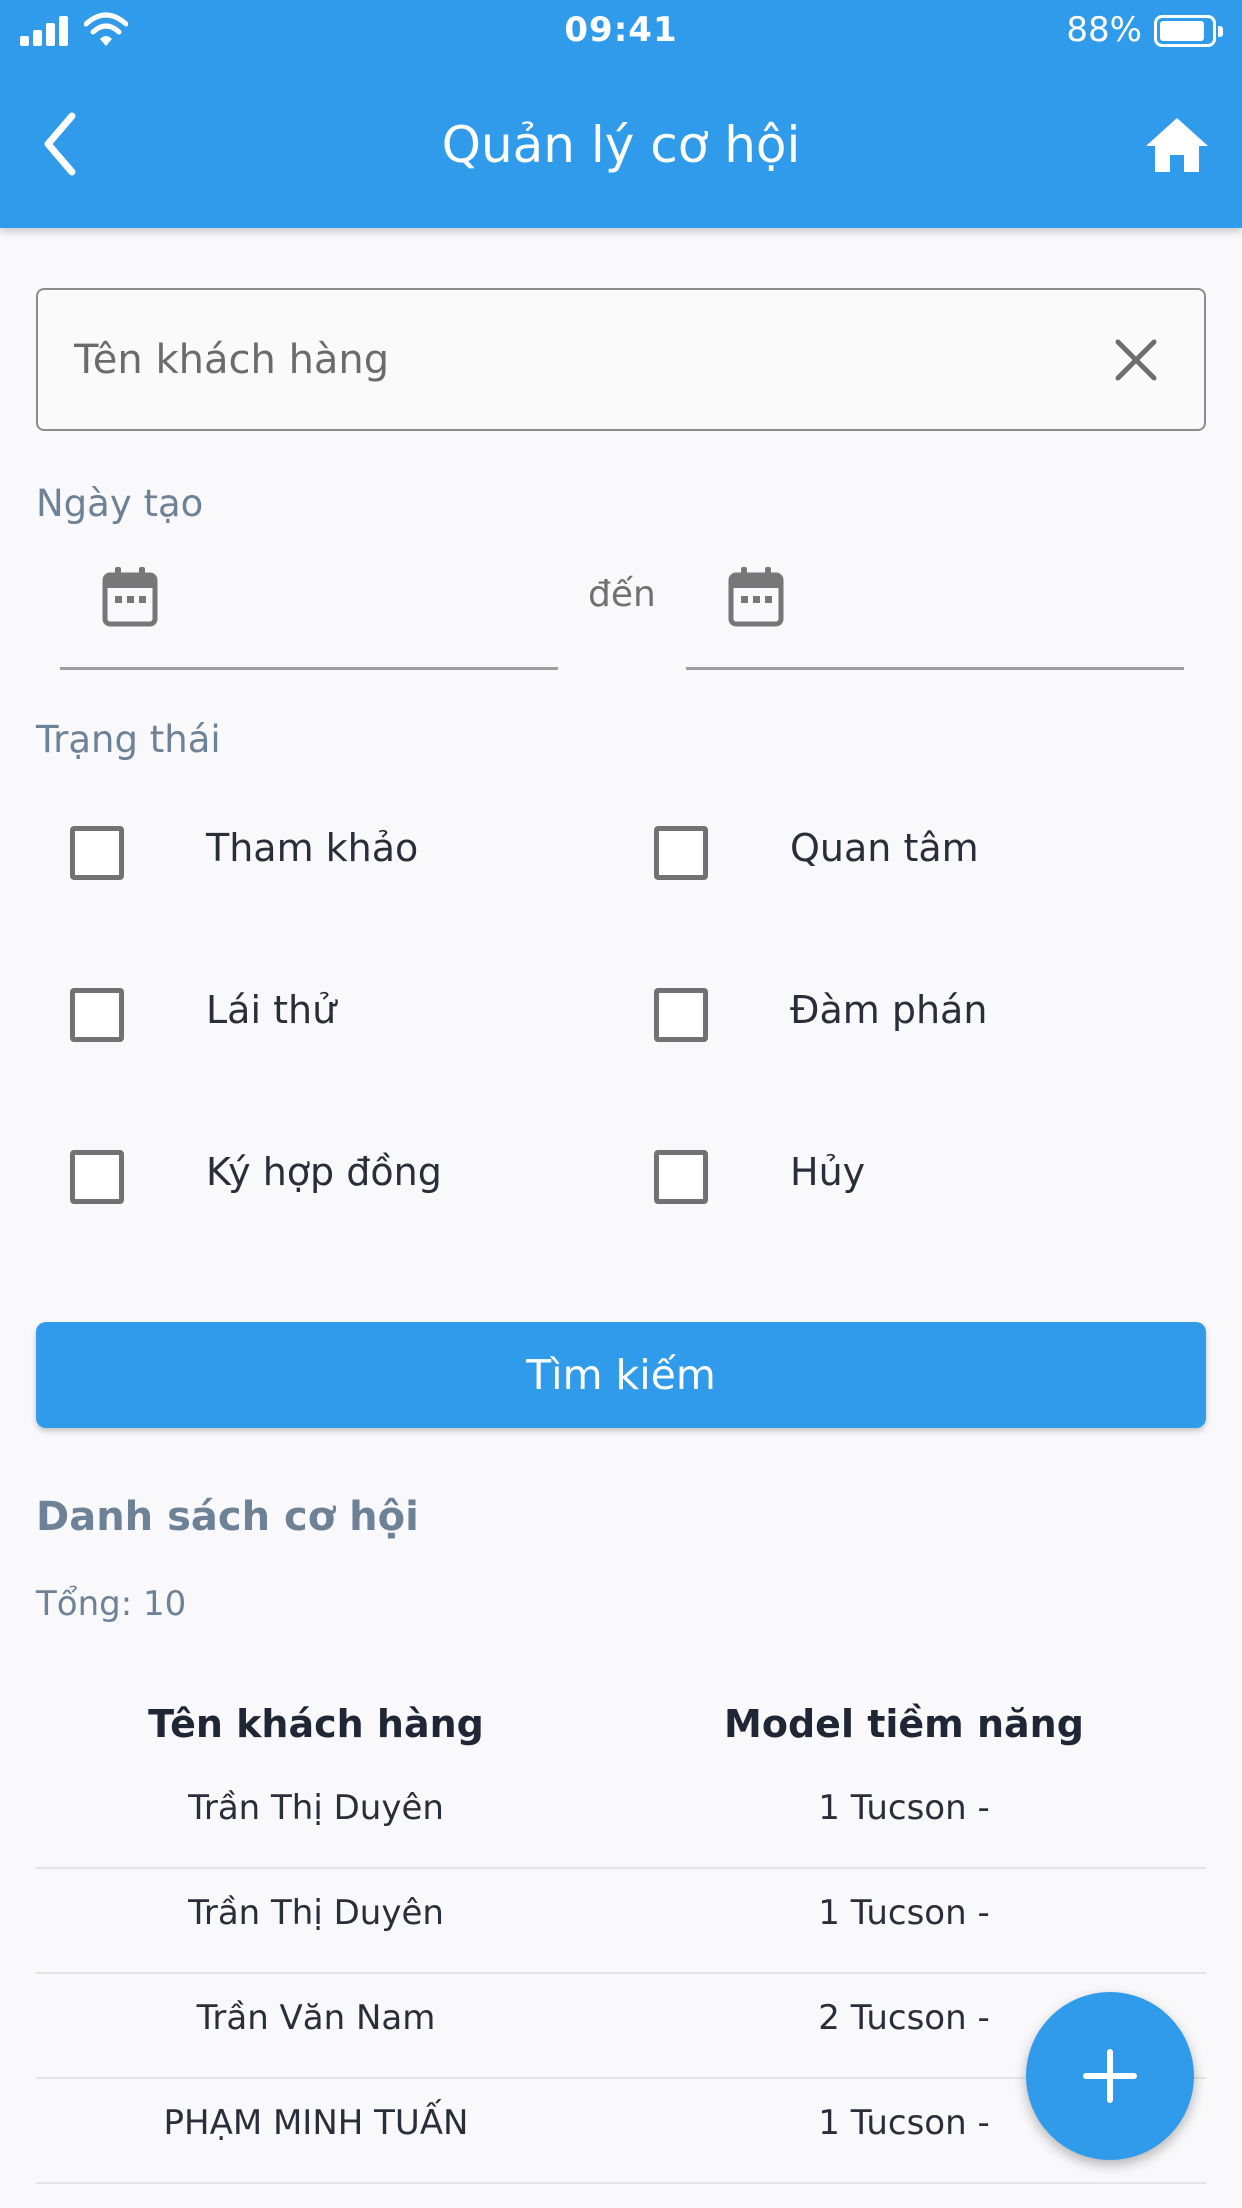  I want to click on plus-icon, so click(1110, 2076).